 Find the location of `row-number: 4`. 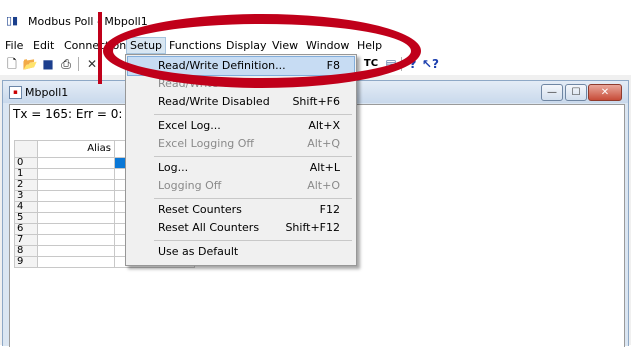

row-number: 4 is located at coordinates (26, 207).